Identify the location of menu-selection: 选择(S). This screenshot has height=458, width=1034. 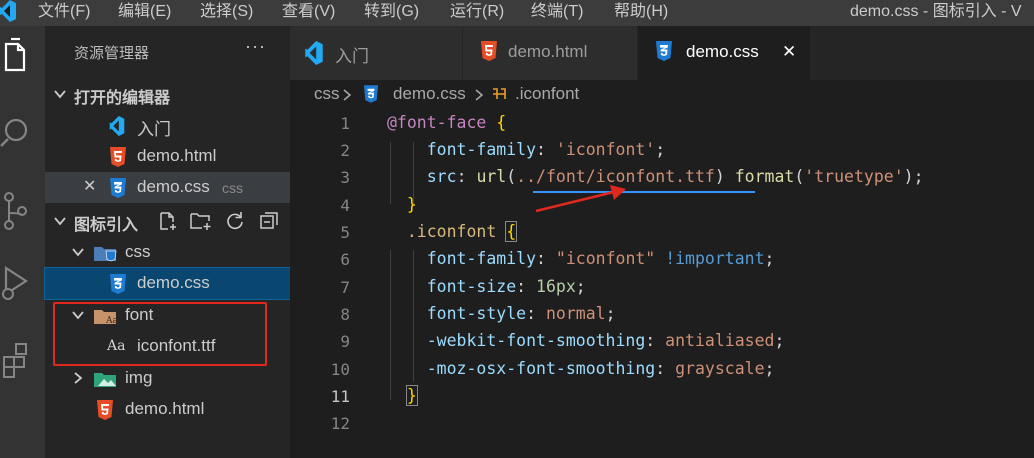
(226, 10).